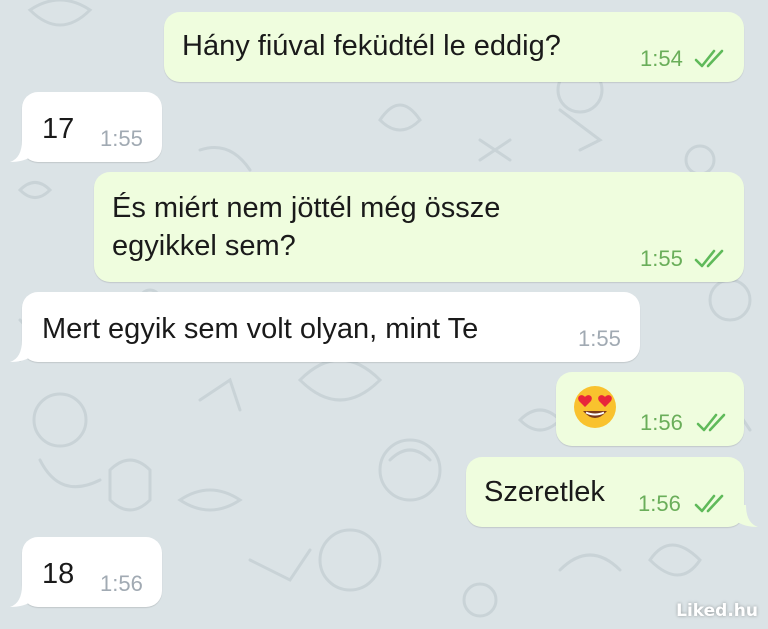 The height and width of the screenshot is (629, 768). What do you see at coordinates (661, 58) in the screenshot?
I see `message-time: 1:54` at bounding box center [661, 58].